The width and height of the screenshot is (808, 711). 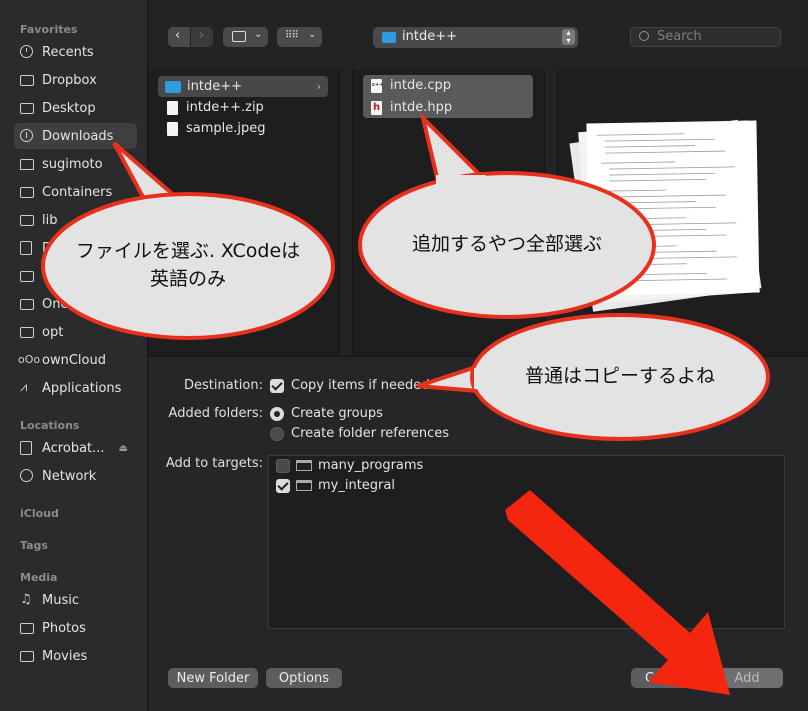 I want to click on create-groups-label: Create groups, so click(x=337, y=413).